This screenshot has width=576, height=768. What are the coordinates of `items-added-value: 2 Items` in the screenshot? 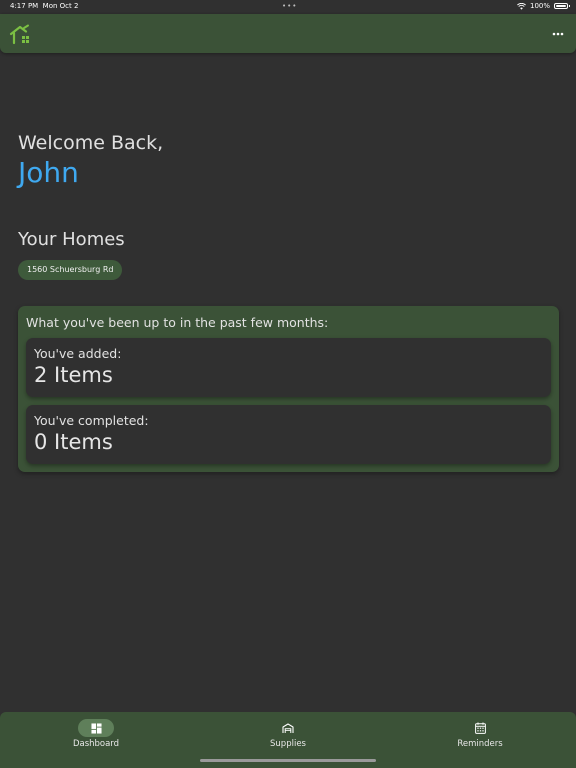 It's located at (73, 375).